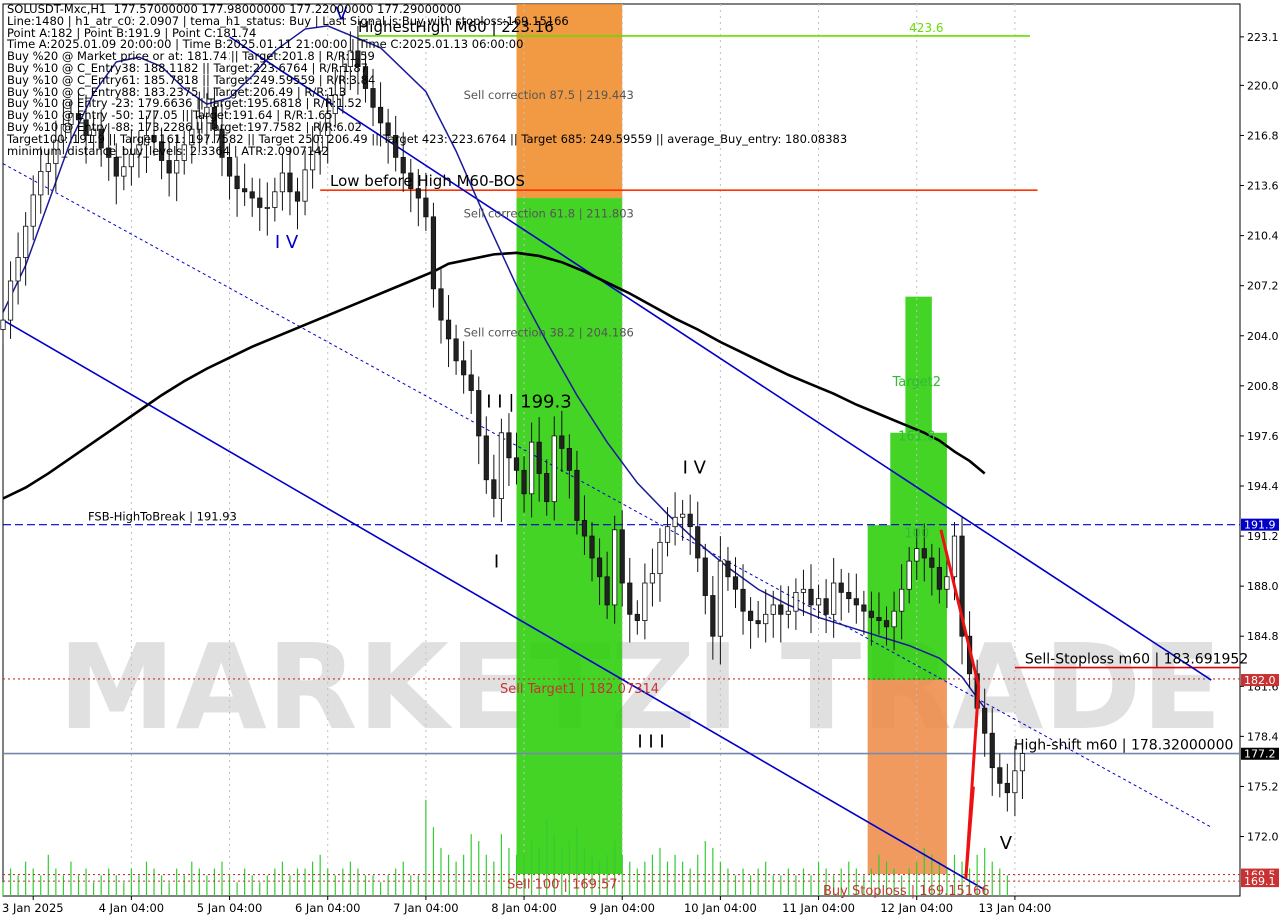 The width and height of the screenshot is (1280, 920). I want to click on y-tick-label: 175.2, so click(1263, 786).